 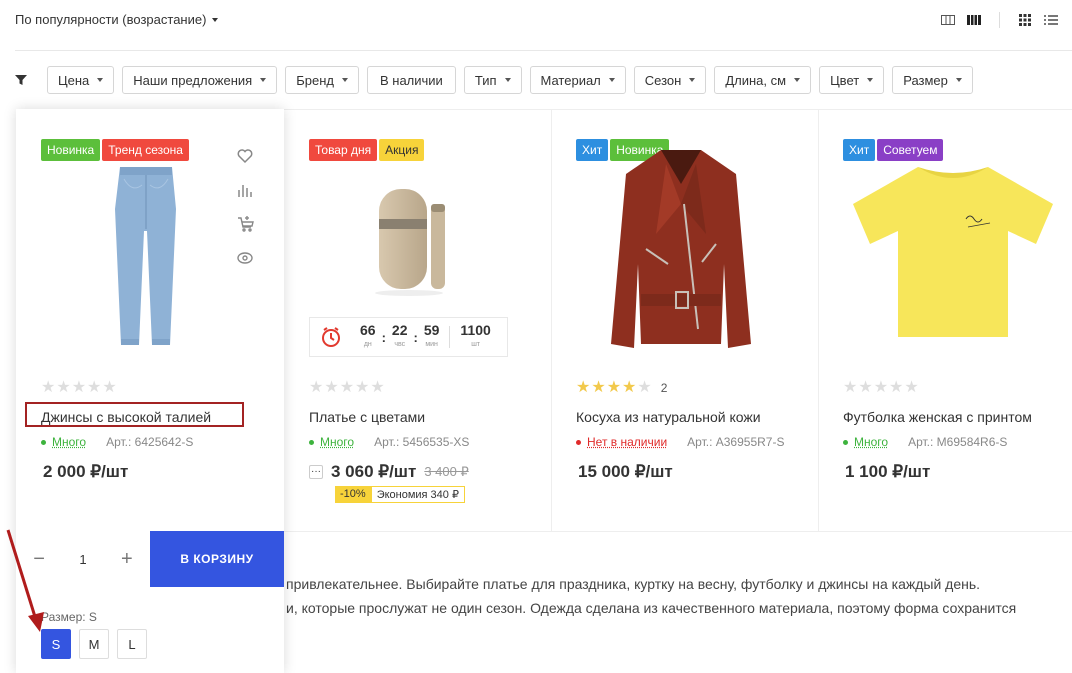 I want to click on filter-3: Бренд, so click(x=322, y=80).